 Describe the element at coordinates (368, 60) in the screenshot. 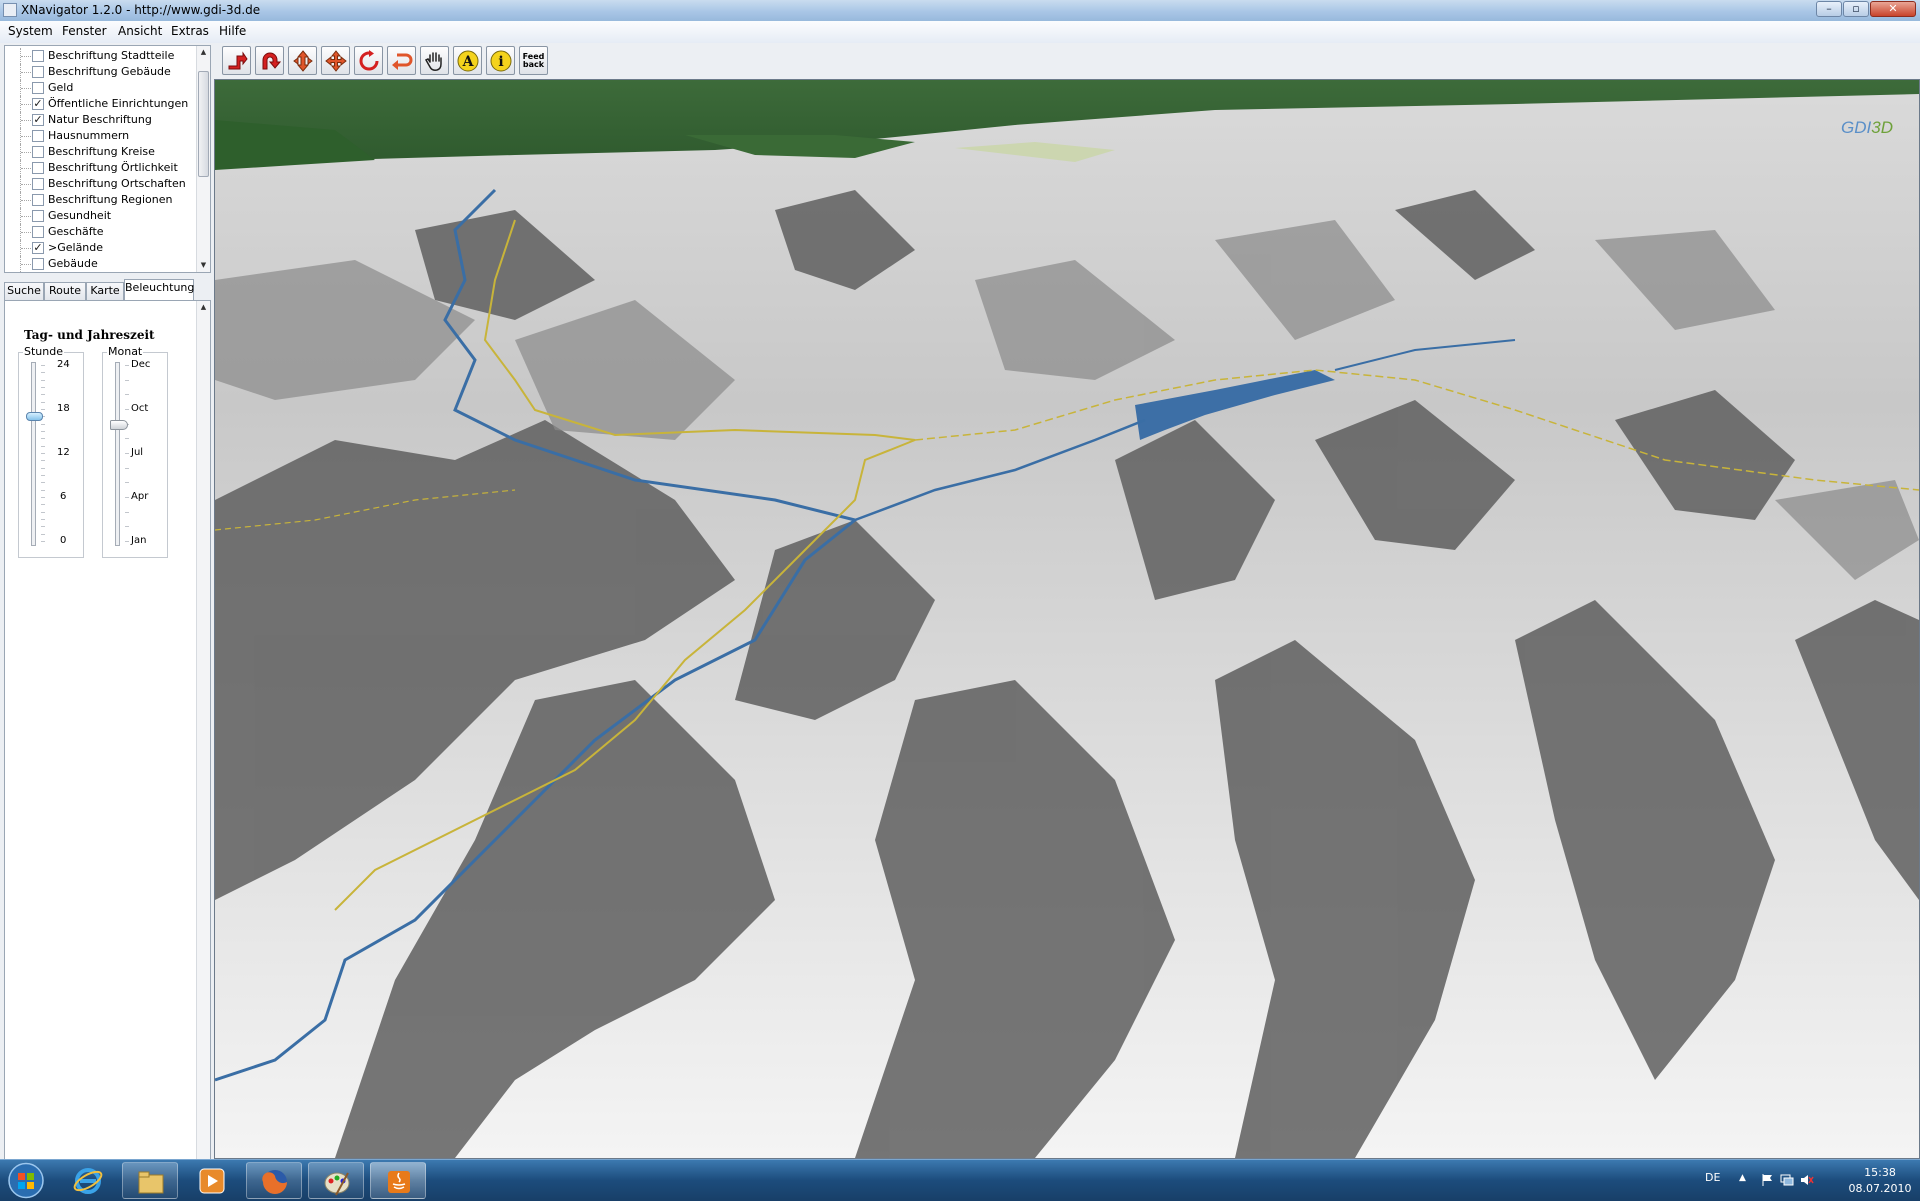

I see `reset-rotation-button` at that location.